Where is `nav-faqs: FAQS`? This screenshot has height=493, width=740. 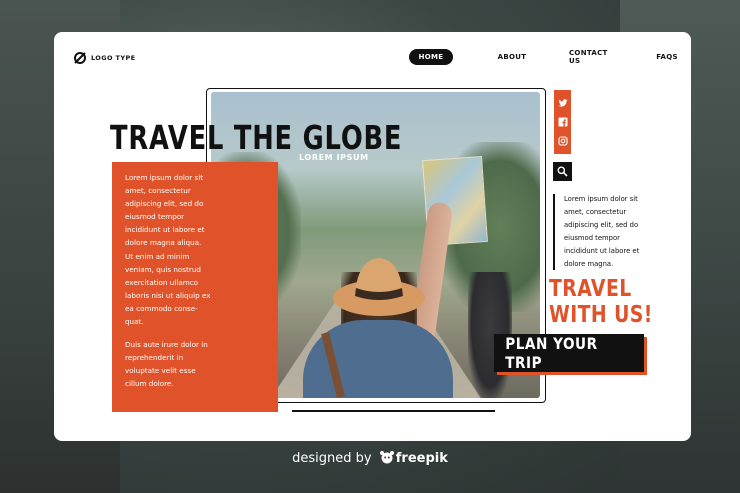
nav-faqs: FAQS is located at coordinates (667, 57).